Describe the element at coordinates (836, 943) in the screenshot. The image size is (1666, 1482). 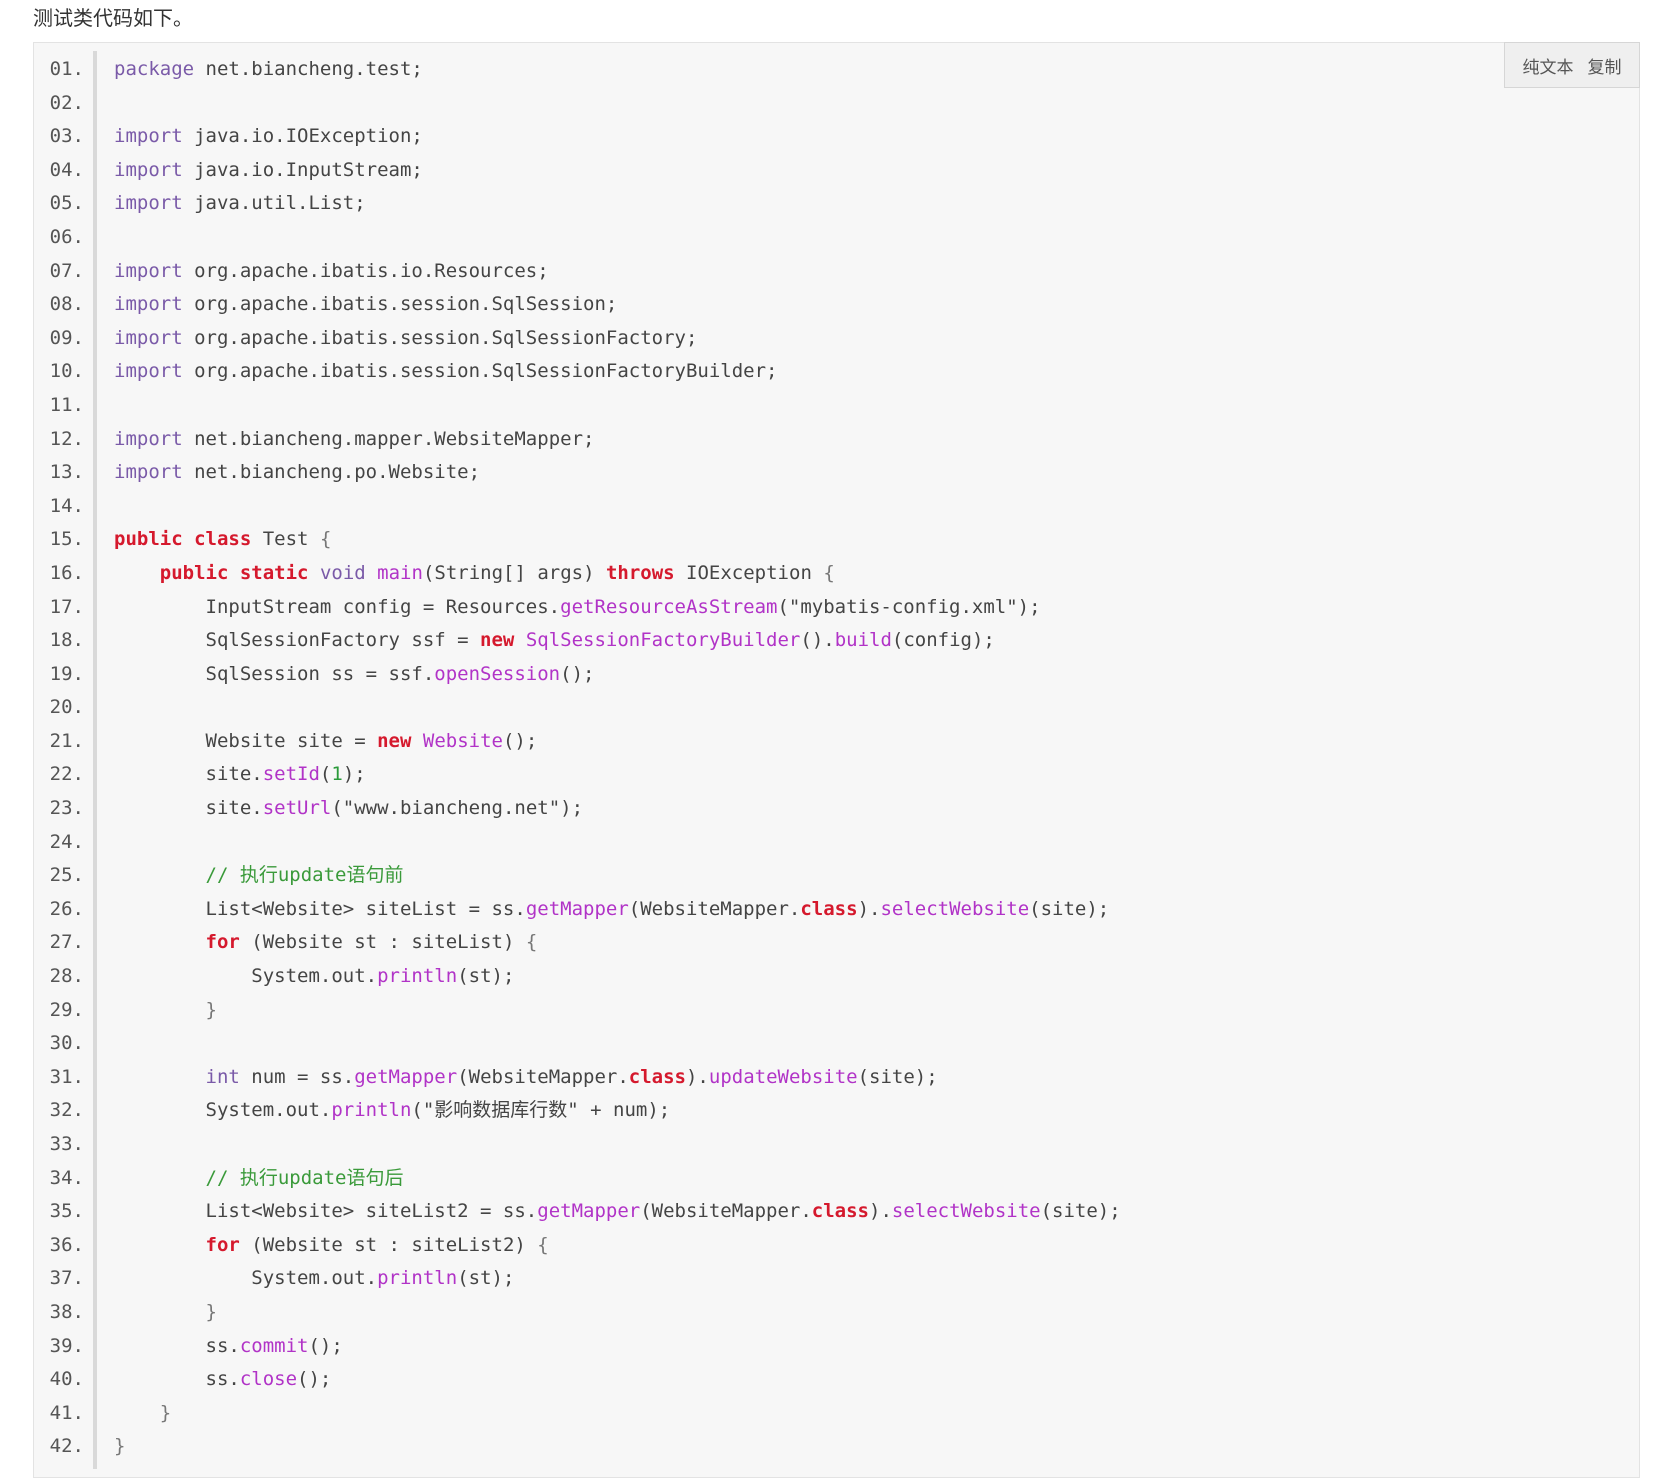
I see `code-line: 27. for (Website st : siteList) {` at that location.